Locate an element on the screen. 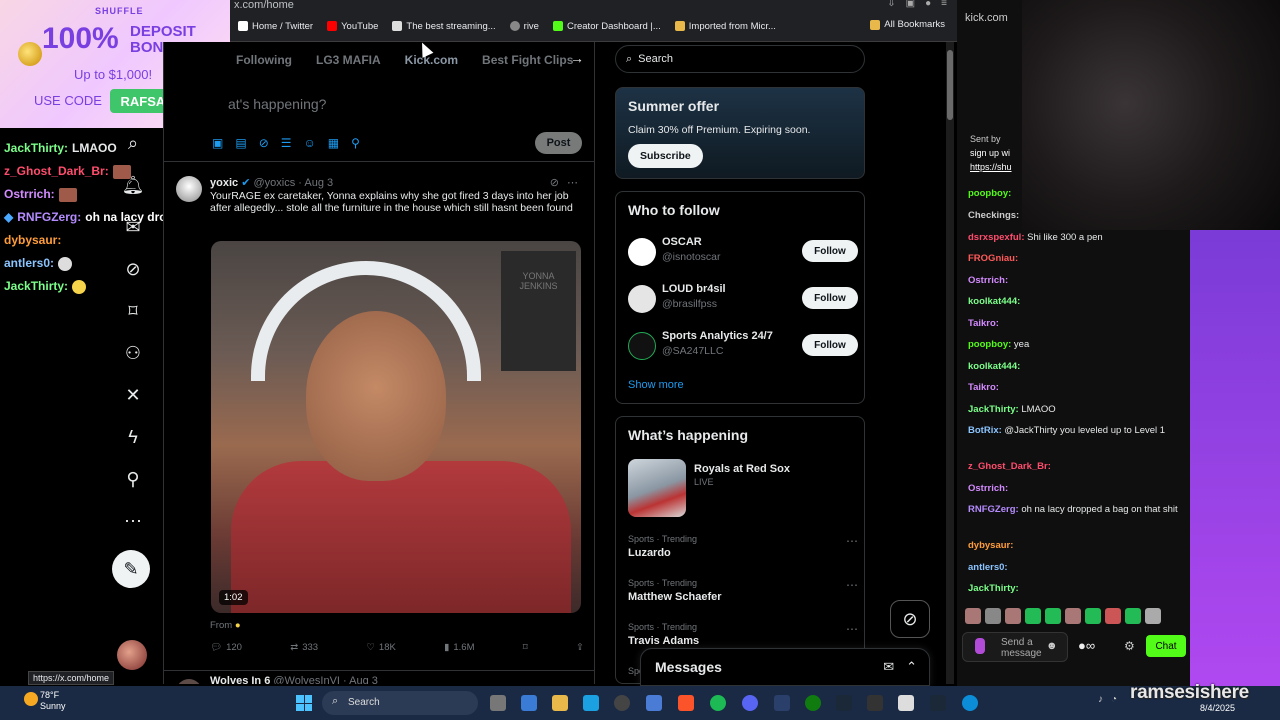 The image size is (1280, 720). steam-icon is located at coordinates (844, 703).